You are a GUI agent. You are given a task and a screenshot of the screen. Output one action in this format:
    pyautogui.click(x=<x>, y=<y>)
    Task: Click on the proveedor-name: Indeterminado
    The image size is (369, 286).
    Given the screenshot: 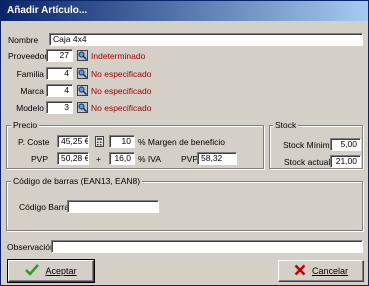 What is the action you would take?
    pyautogui.click(x=118, y=56)
    